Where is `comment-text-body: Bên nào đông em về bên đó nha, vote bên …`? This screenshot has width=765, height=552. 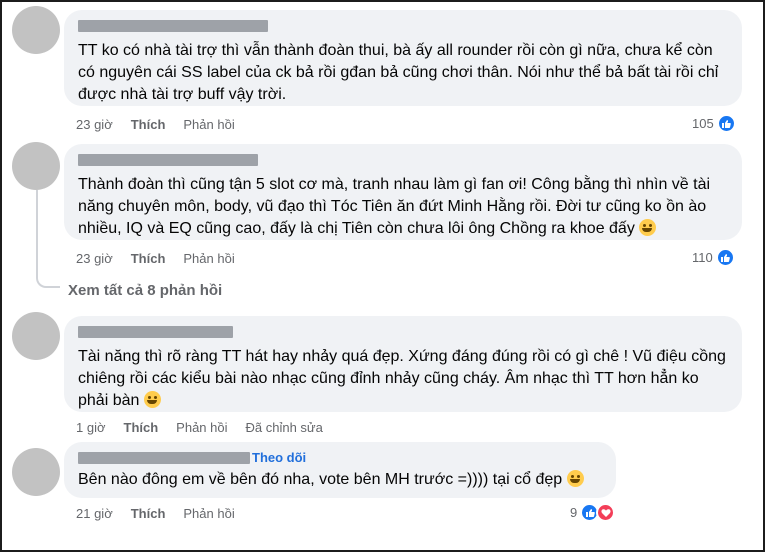 comment-text-body: Bên nào đông em về bên đó nha, vote bên … is located at coordinates (320, 479).